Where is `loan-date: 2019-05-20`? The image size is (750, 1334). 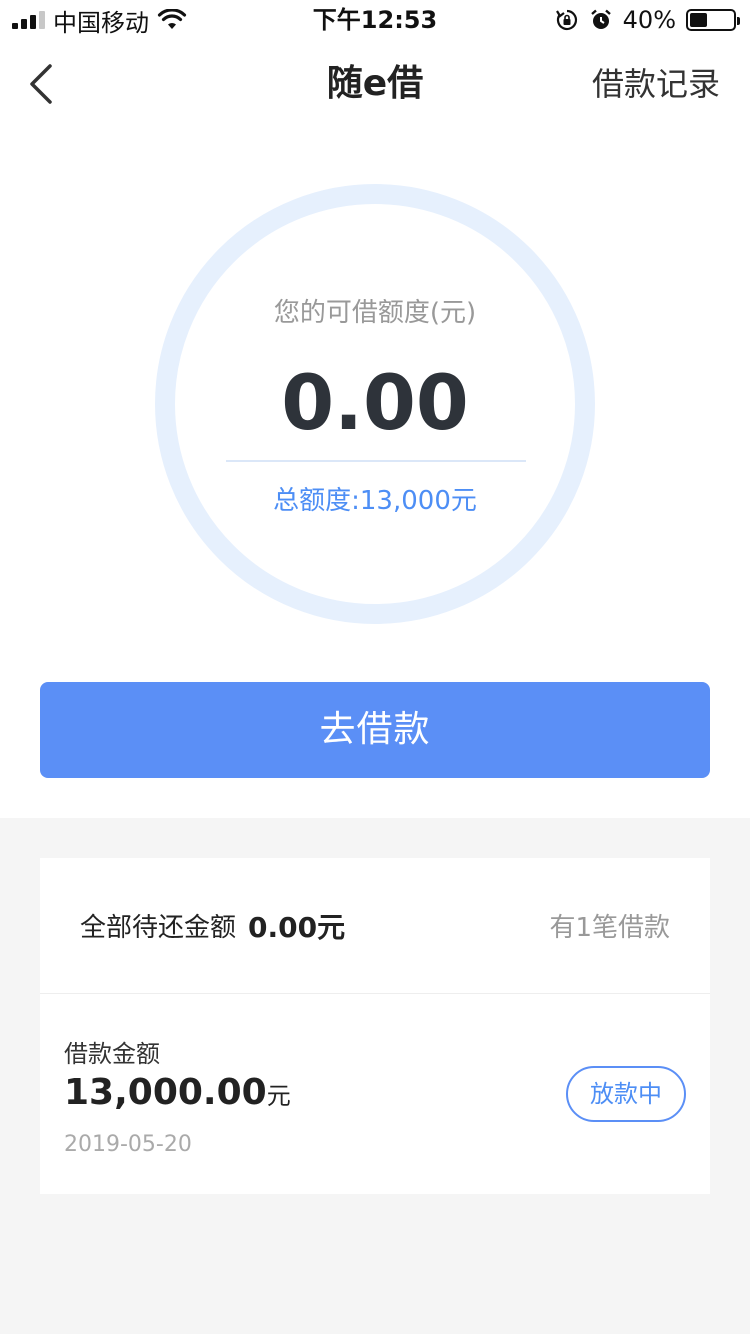 loan-date: 2019-05-20 is located at coordinates (128, 1144).